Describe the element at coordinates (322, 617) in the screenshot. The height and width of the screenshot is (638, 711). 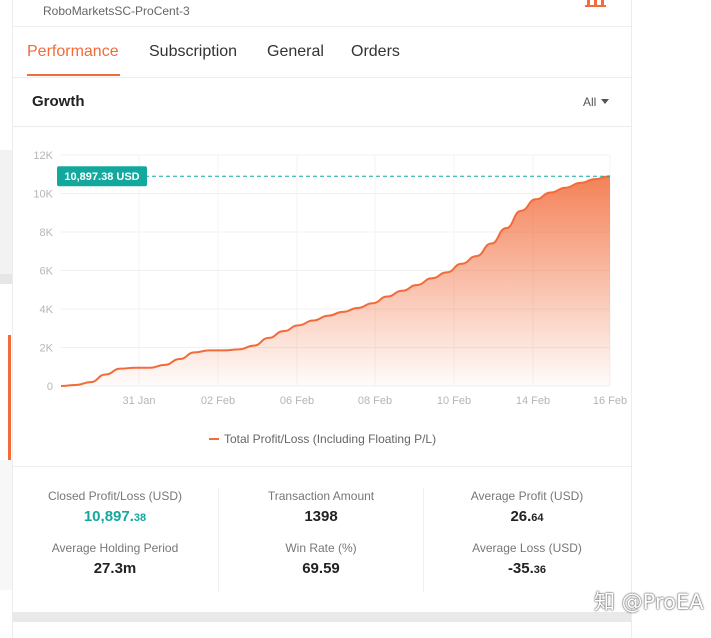
I see `bottom-scroll-bar` at that location.